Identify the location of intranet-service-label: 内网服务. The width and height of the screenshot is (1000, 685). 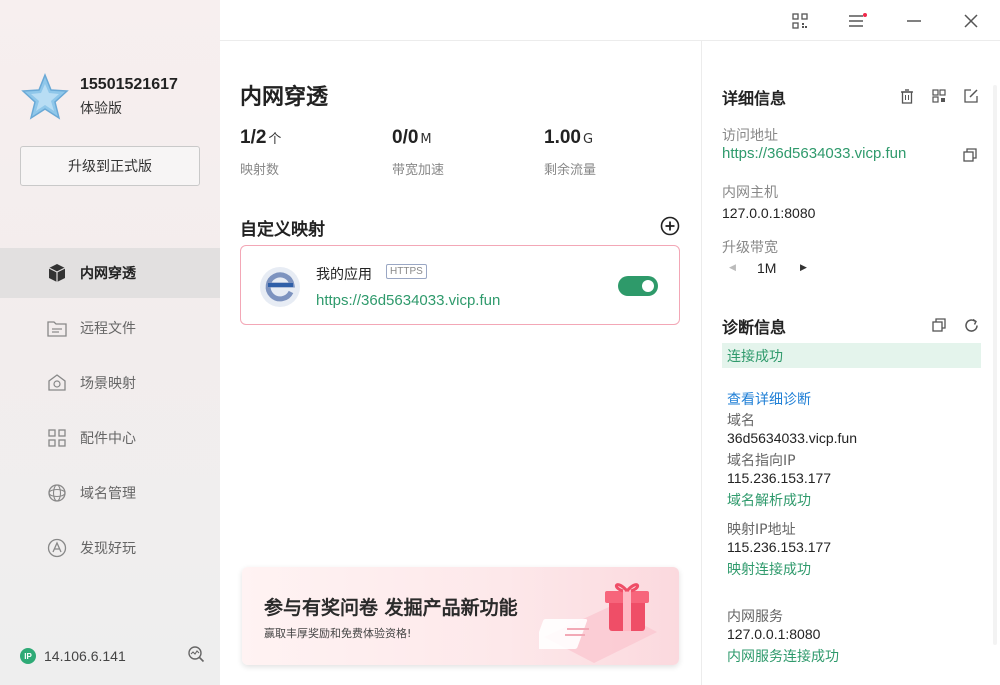
(755, 617).